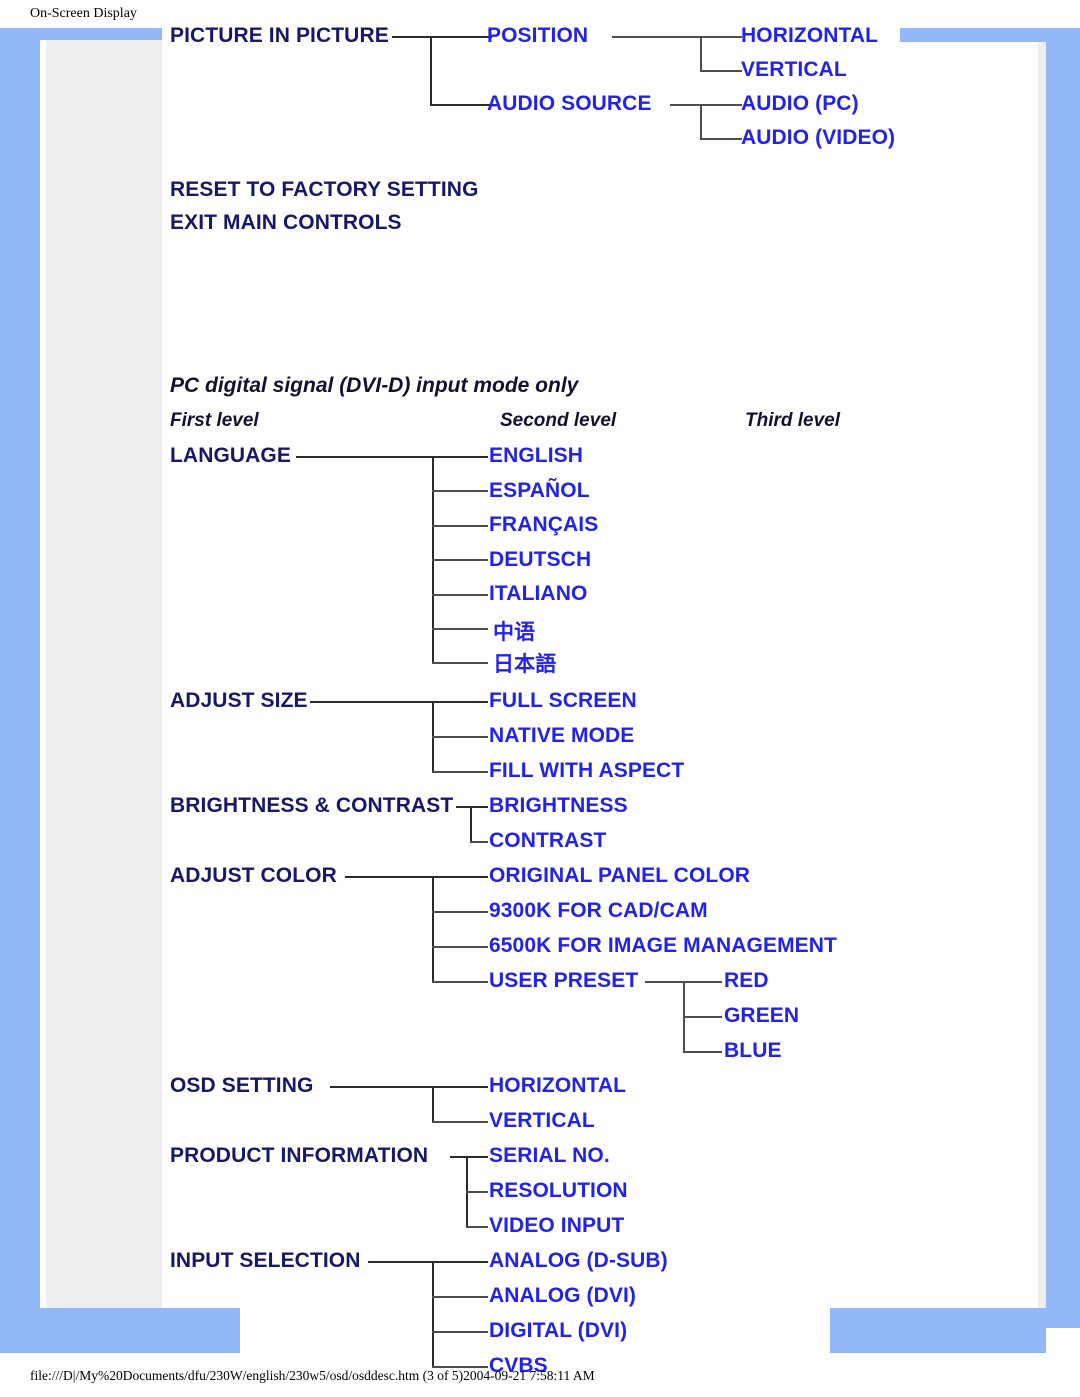 This screenshot has width=1080, height=1397. Describe the element at coordinates (558, 420) in the screenshot. I see `column-title-second: Second level` at that location.